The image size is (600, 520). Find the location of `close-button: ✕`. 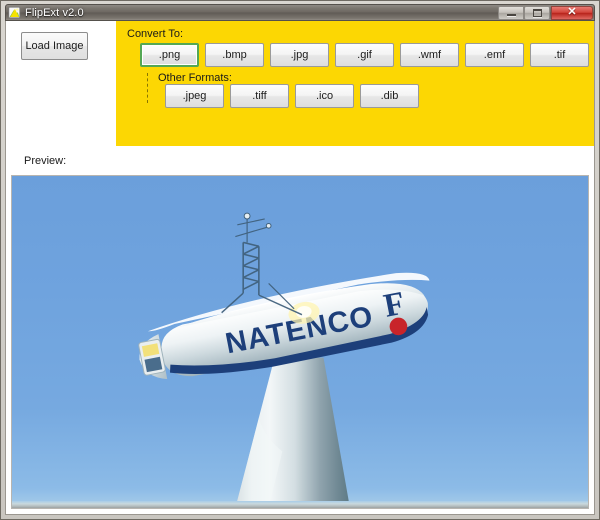

close-button: ✕ is located at coordinates (572, 12).